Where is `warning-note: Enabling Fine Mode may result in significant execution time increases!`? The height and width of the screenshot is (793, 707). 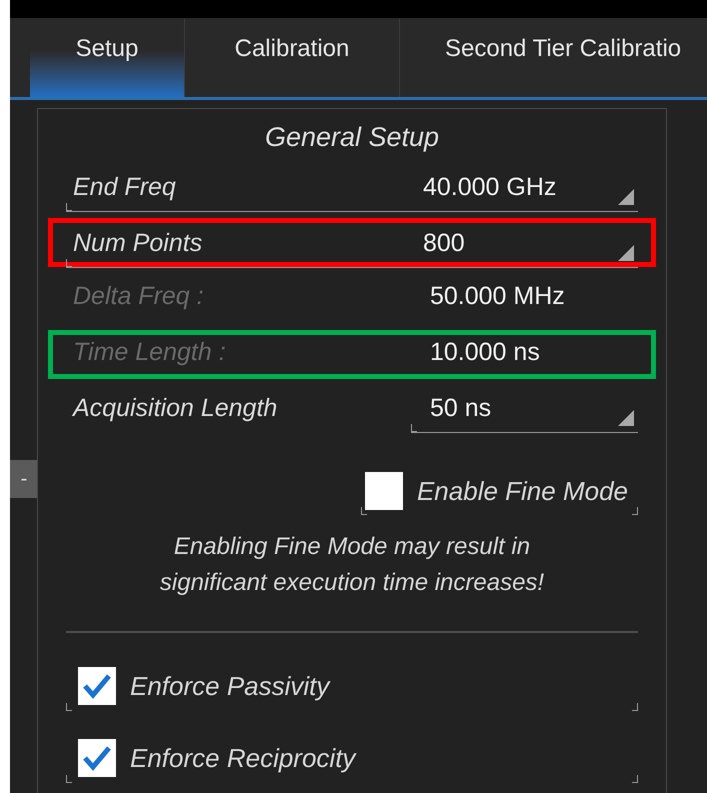
warning-note: Enabling Fine Mode may result in significant execution time increases! is located at coordinates (352, 565).